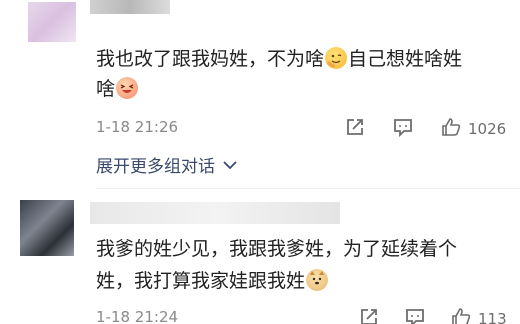  Describe the element at coordinates (230, 165) in the screenshot. I see `chevron-down-icon` at that location.